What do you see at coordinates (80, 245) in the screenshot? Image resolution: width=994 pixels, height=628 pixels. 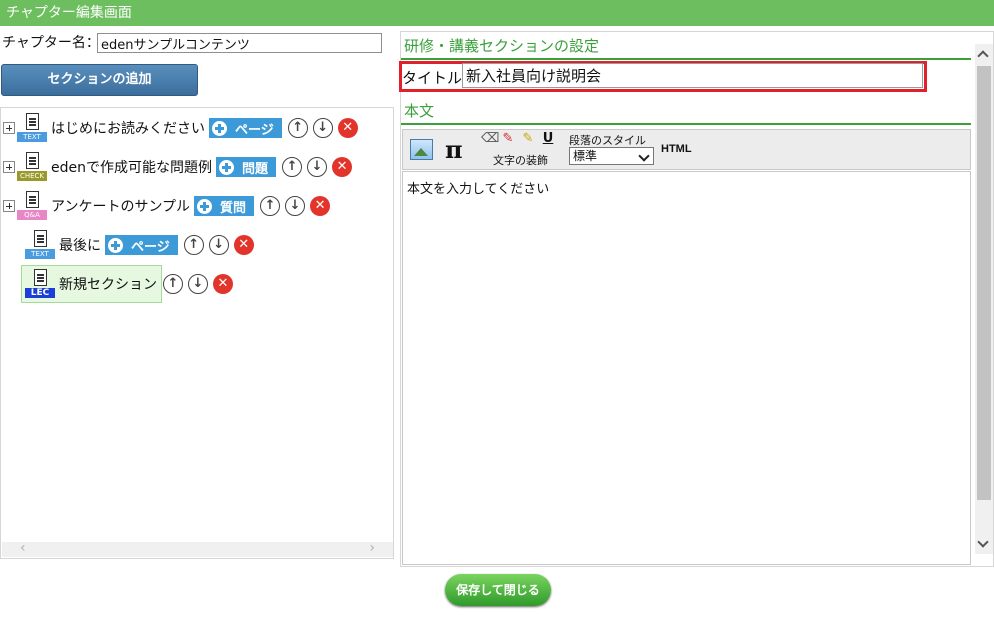 I see `tree-item-label: 最後に` at bounding box center [80, 245].